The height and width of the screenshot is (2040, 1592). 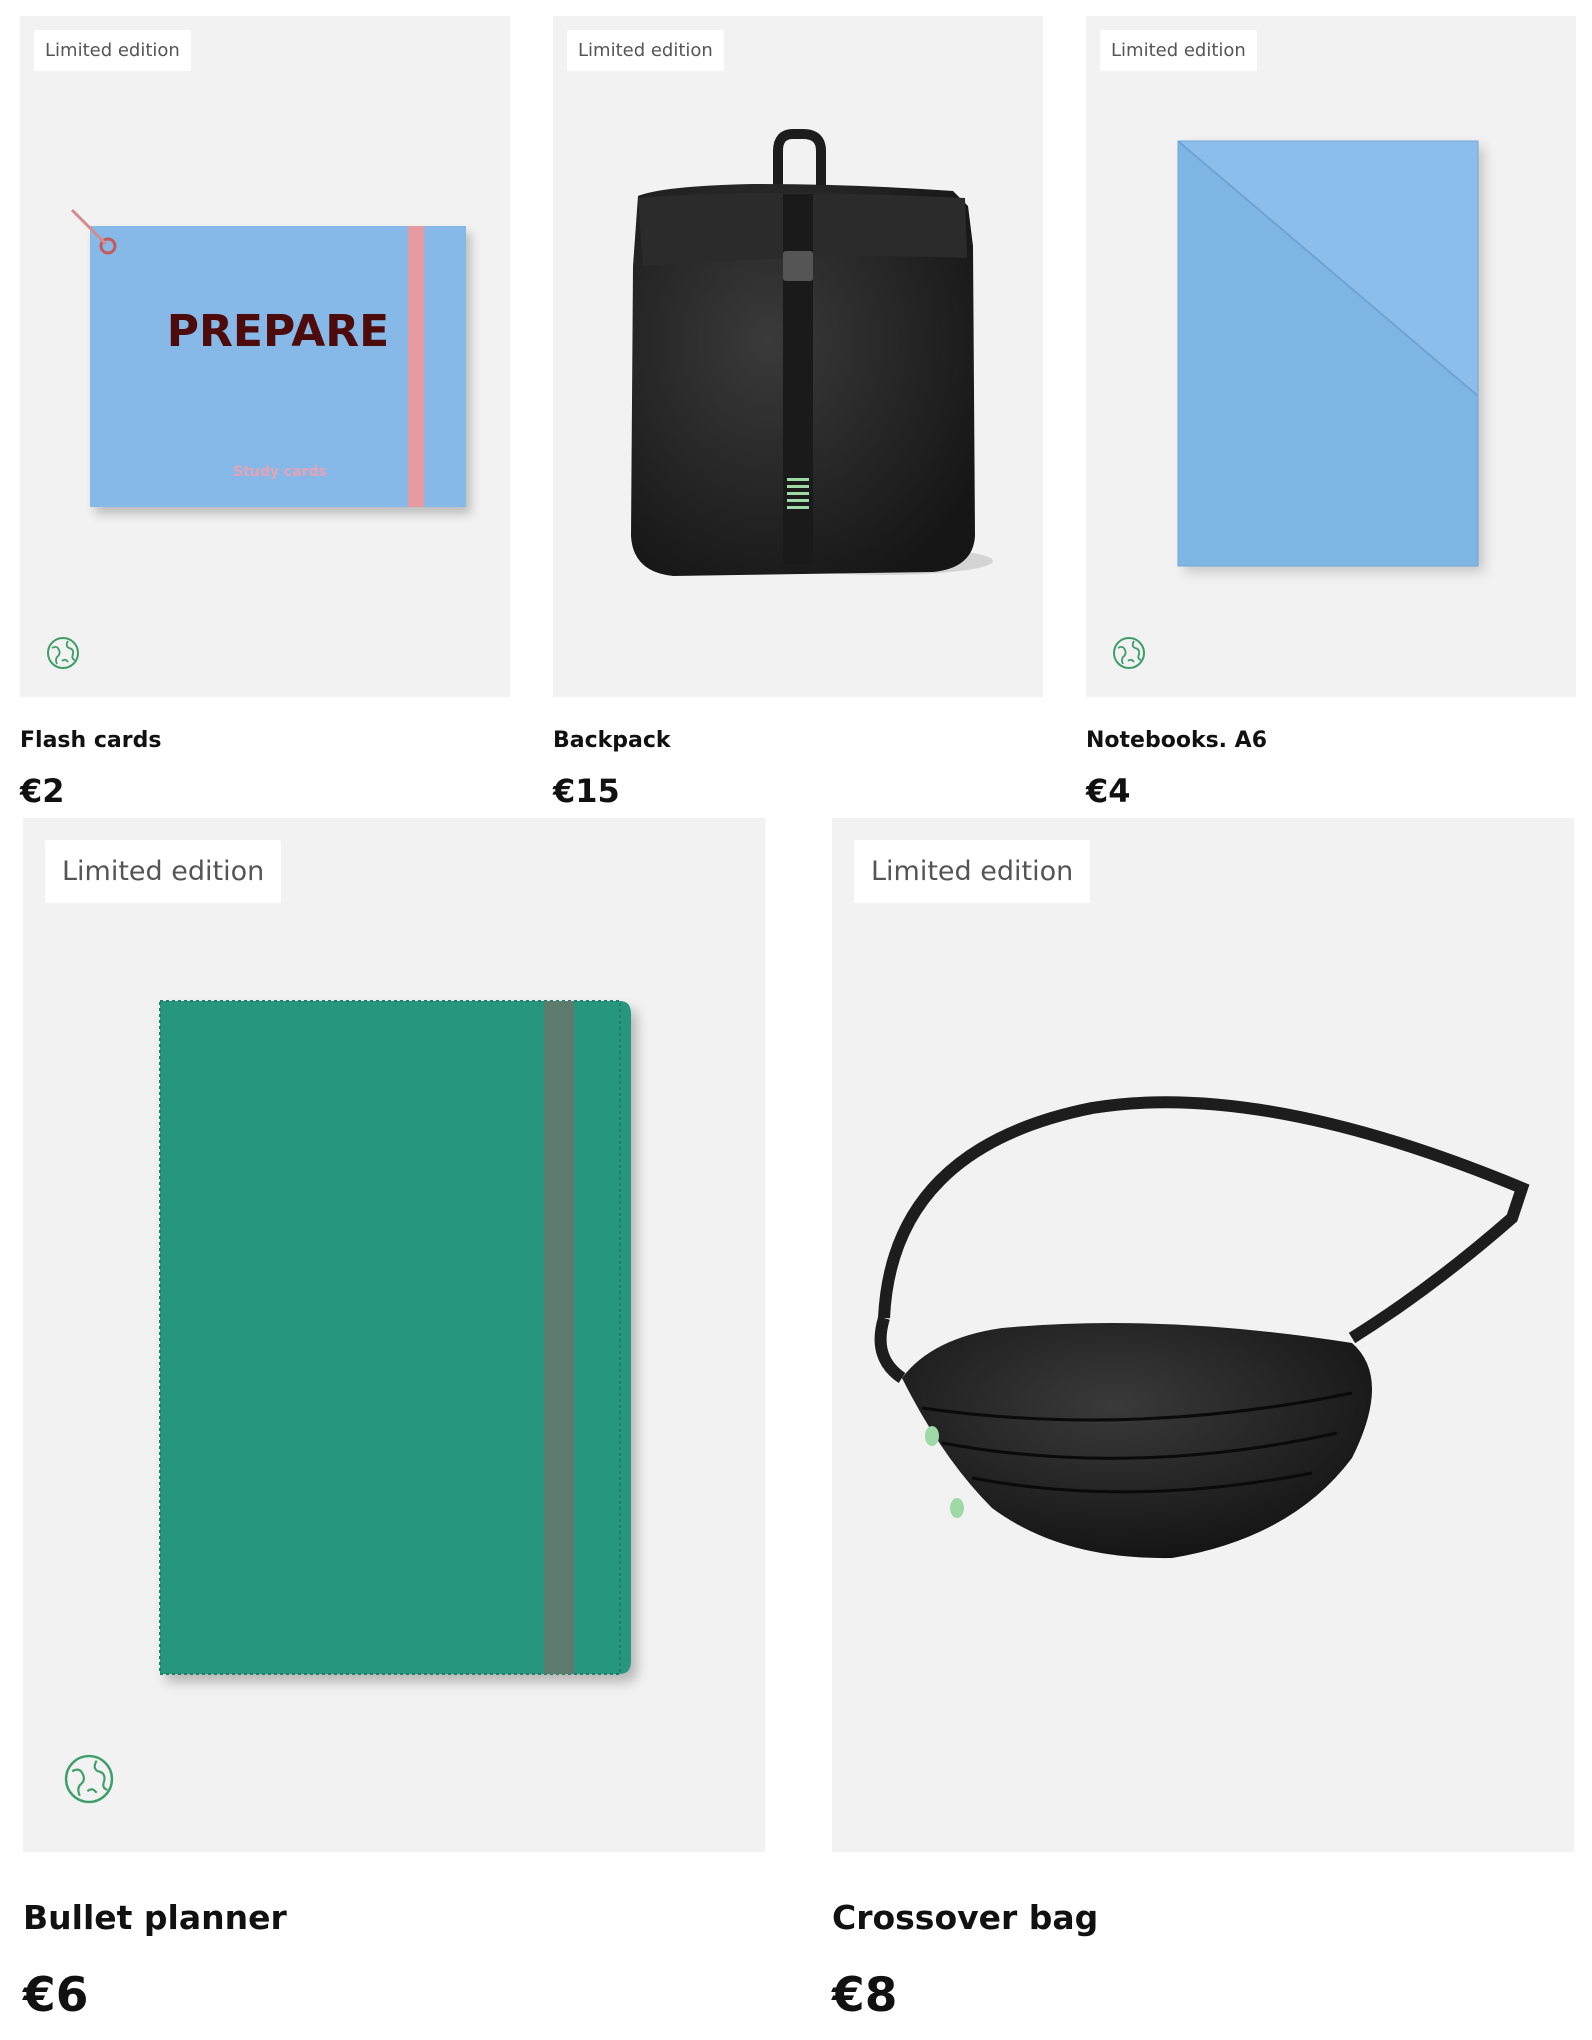 What do you see at coordinates (280, 472) in the screenshot?
I see `flash-cards-cover-subtext: Study cards` at bounding box center [280, 472].